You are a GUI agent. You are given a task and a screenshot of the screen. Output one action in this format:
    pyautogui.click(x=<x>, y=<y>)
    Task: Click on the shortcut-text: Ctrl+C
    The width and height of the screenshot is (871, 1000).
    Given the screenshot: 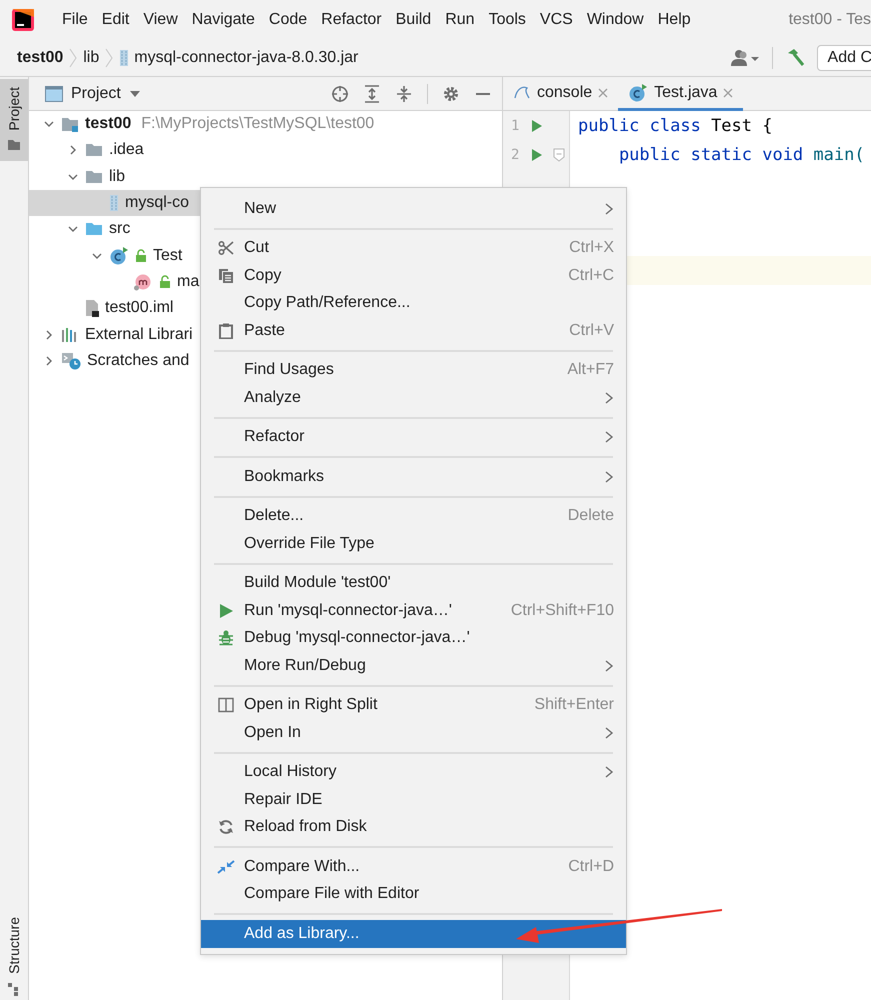 What is the action you would take?
    pyautogui.click(x=591, y=275)
    